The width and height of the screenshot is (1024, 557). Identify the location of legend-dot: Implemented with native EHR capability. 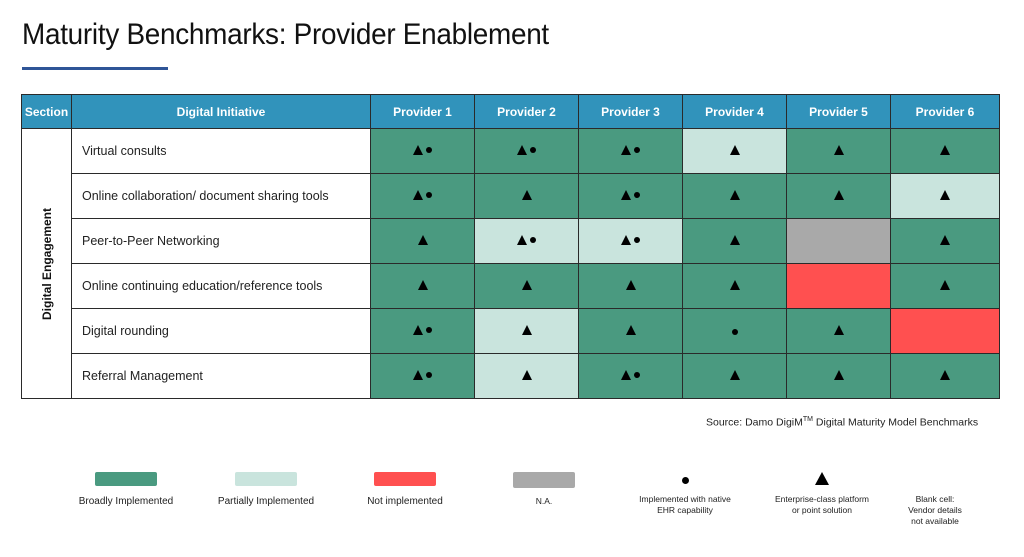
(685, 494).